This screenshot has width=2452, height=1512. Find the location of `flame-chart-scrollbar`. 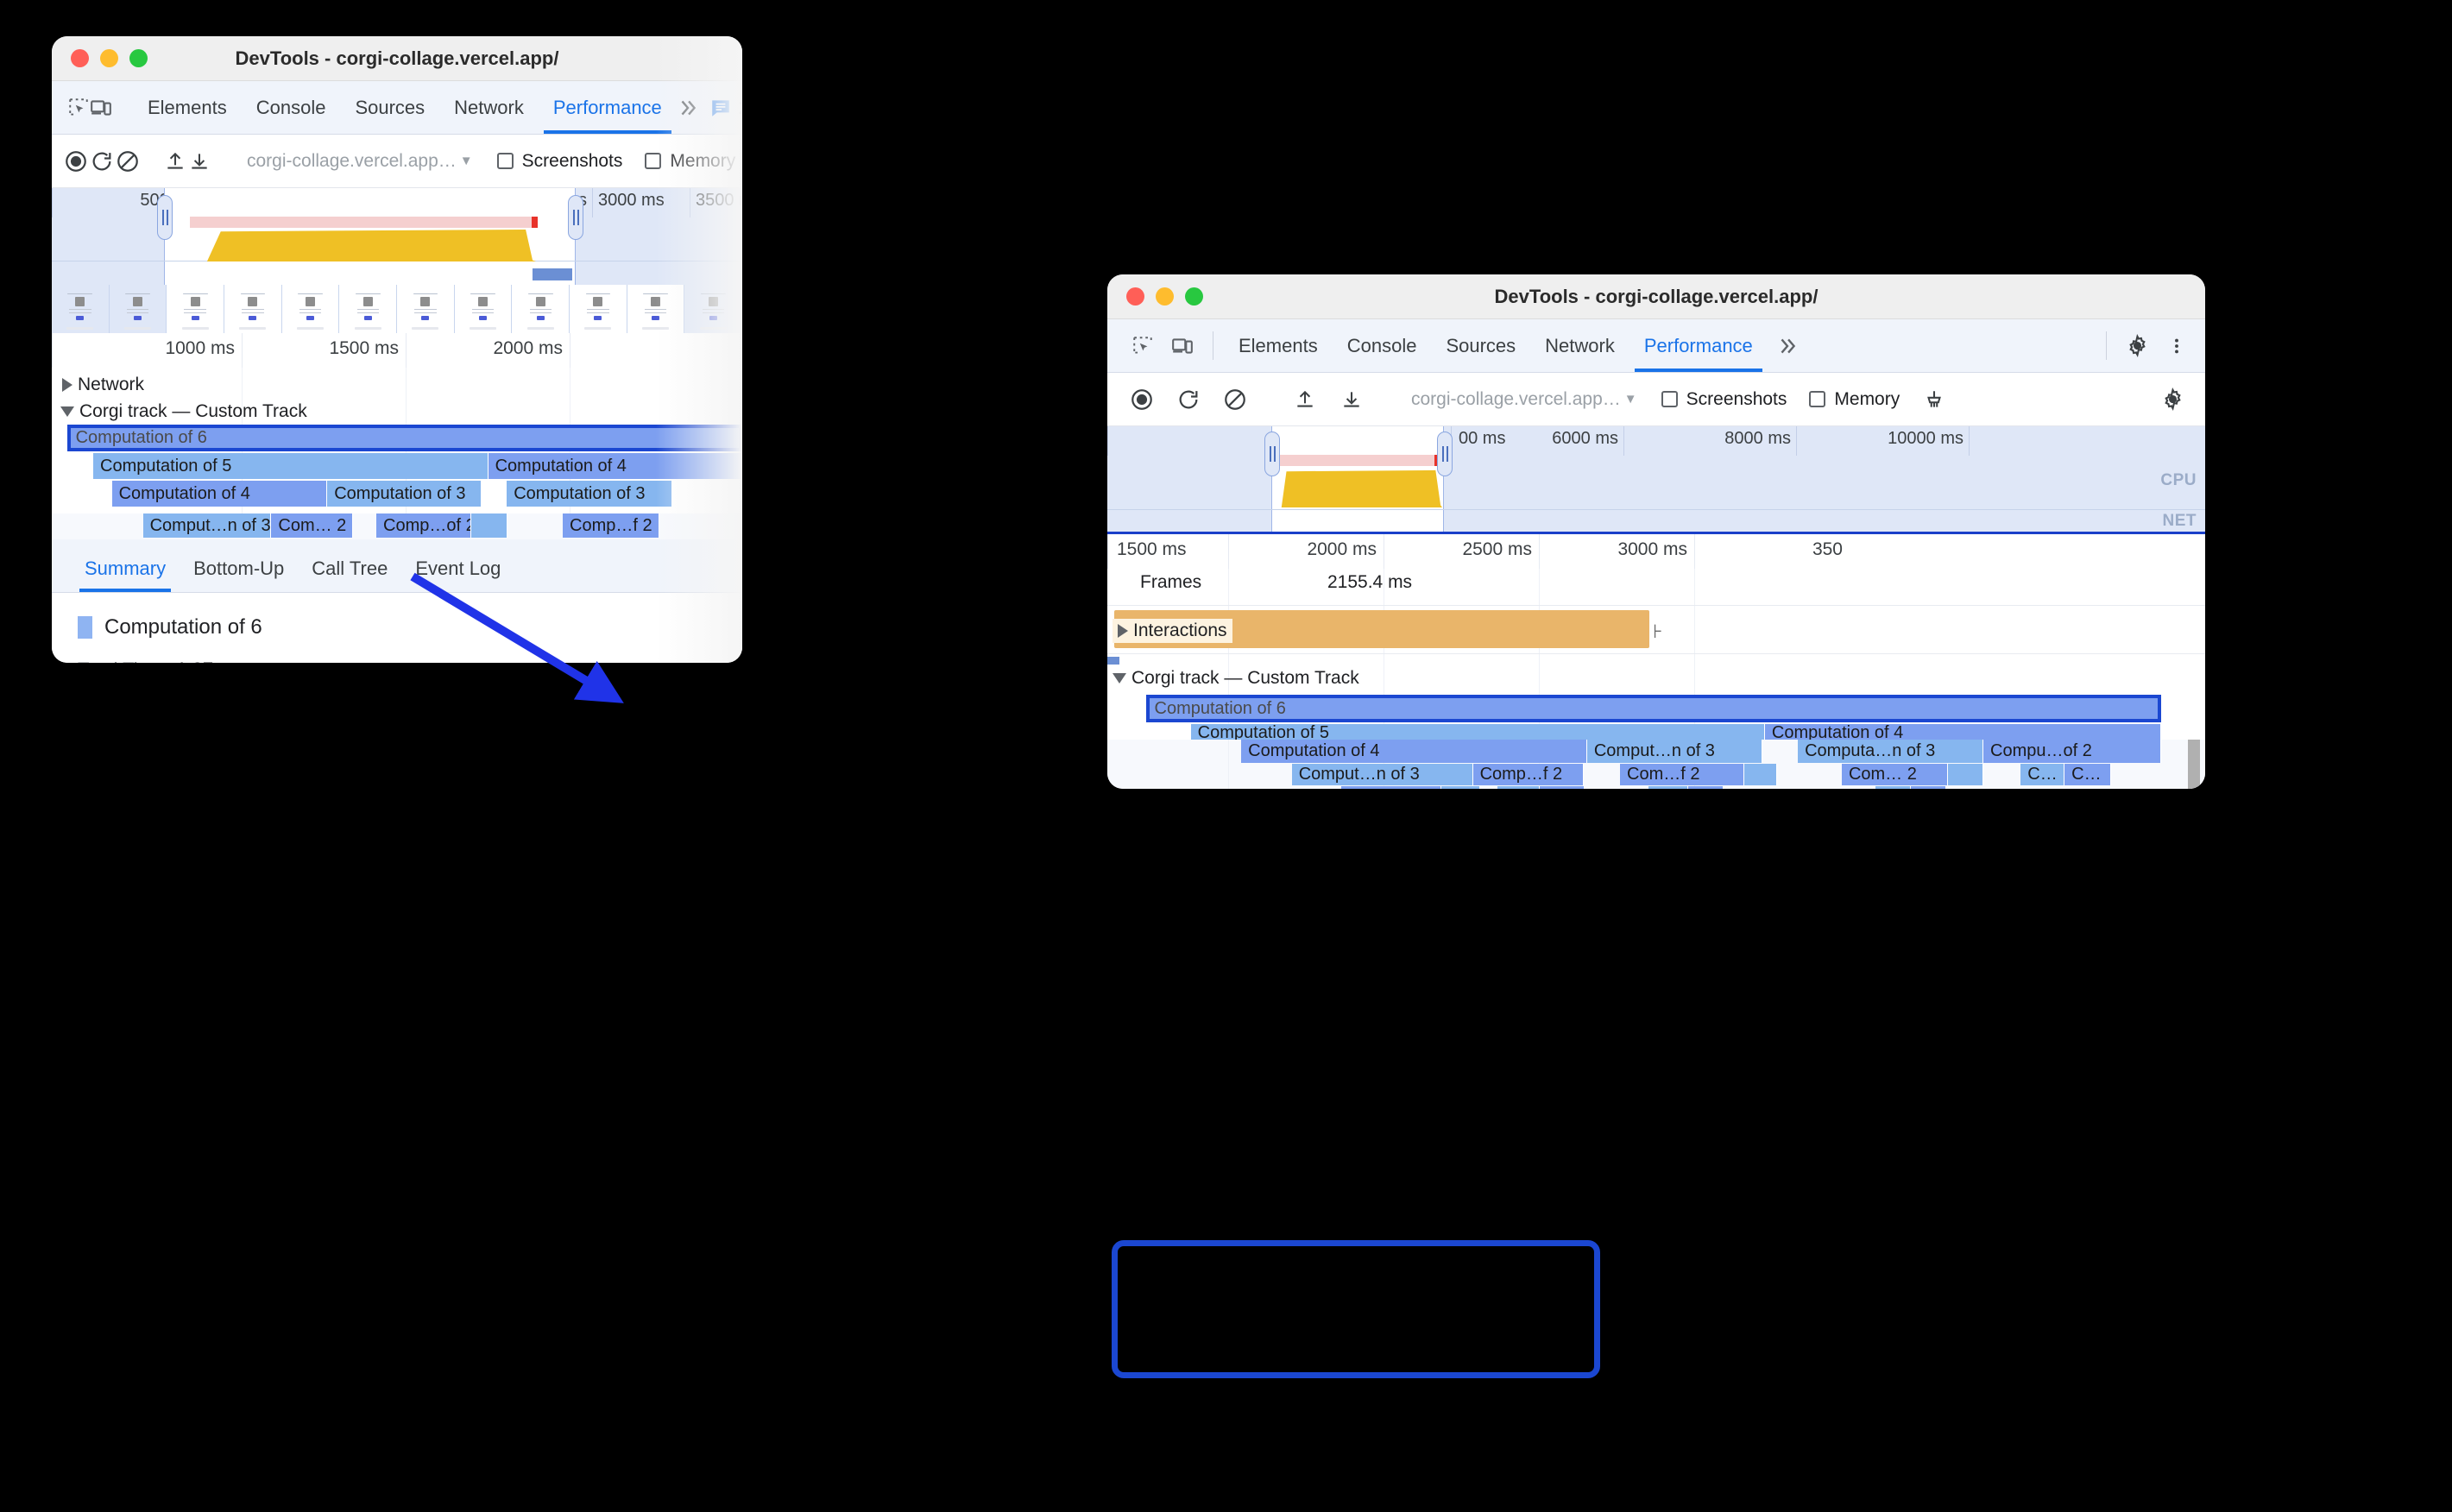

flame-chart-scrollbar is located at coordinates (2194, 764).